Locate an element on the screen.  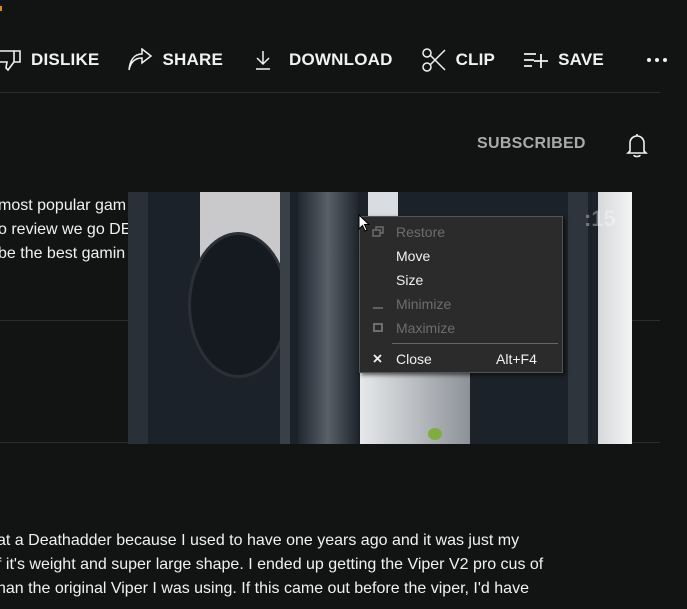
maximize-icon is located at coordinates (378, 327).